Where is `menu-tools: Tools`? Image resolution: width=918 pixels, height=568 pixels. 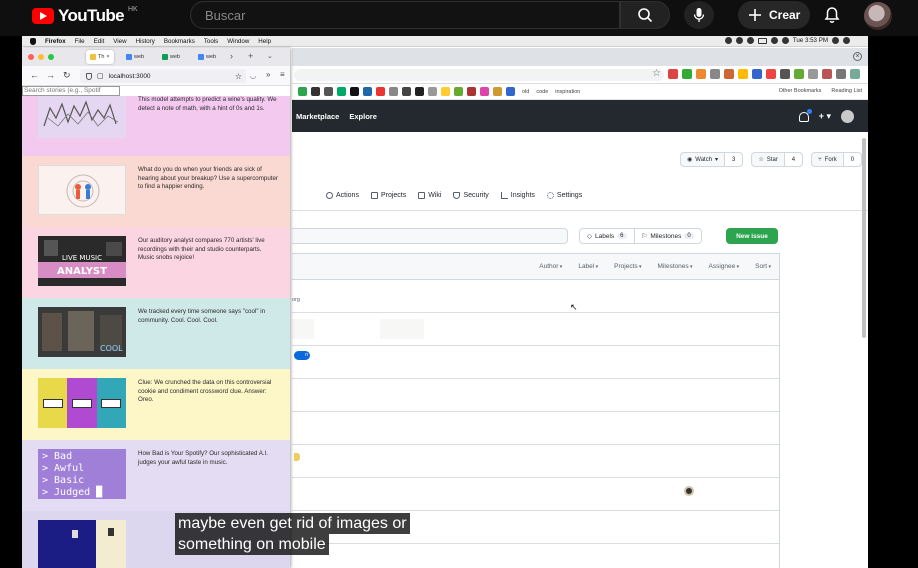 menu-tools: Tools is located at coordinates (211, 41).